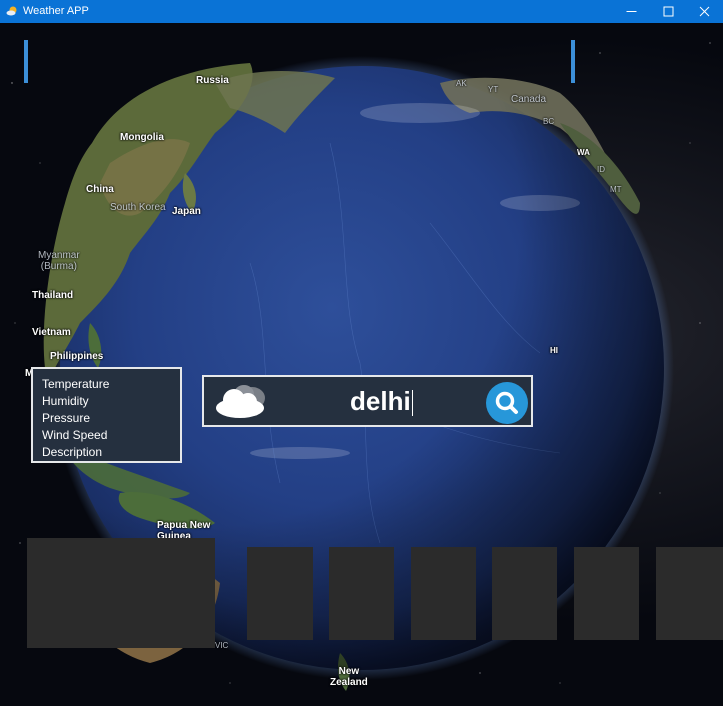 This screenshot has width=723, height=706. Describe the element at coordinates (56, 11) in the screenshot. I see `window-title: Weather APP` at that location.